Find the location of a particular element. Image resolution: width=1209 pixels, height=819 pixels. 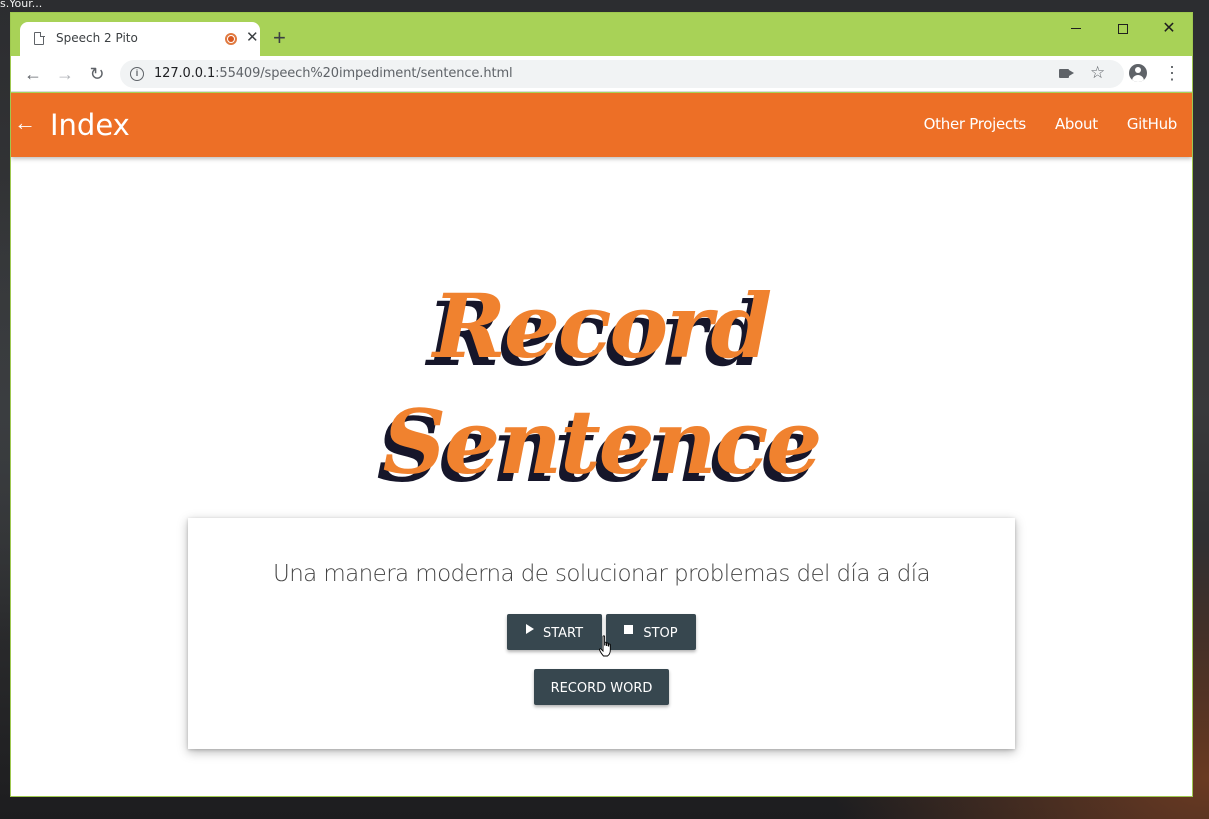

play-icon is located at coordinates (529, 629).